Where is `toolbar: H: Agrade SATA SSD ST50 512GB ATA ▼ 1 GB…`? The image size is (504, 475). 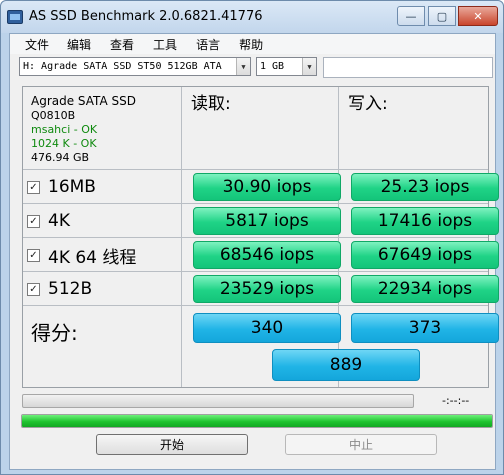 toolbar: H: Agrade SATA SSD ST50 512GB ATA ▼ 1 GB… is located at coordinates (252, 68).